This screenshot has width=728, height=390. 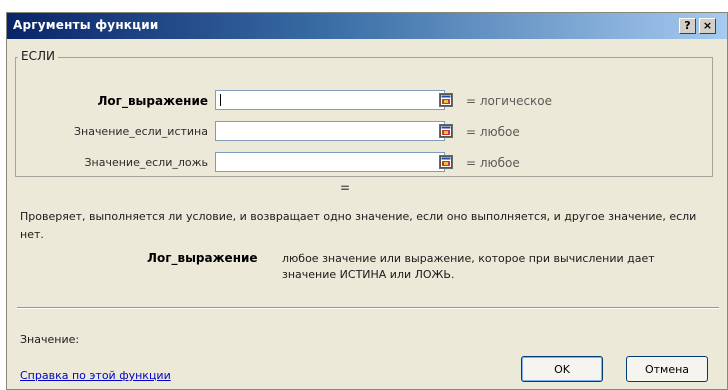 What do you see at coordinates (140, 131) in the screenshot?
I see `arg-label-value-if-true: Значение_если_истина` at bounding box center [140, 131].